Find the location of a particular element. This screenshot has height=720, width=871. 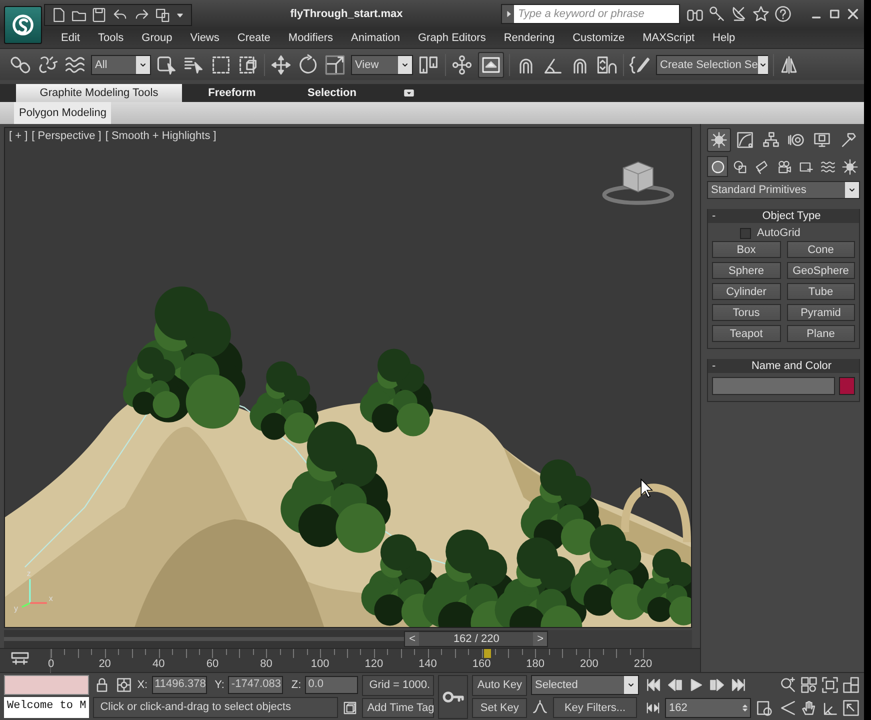

menu-item: Views is located at coordinates (204, 38).